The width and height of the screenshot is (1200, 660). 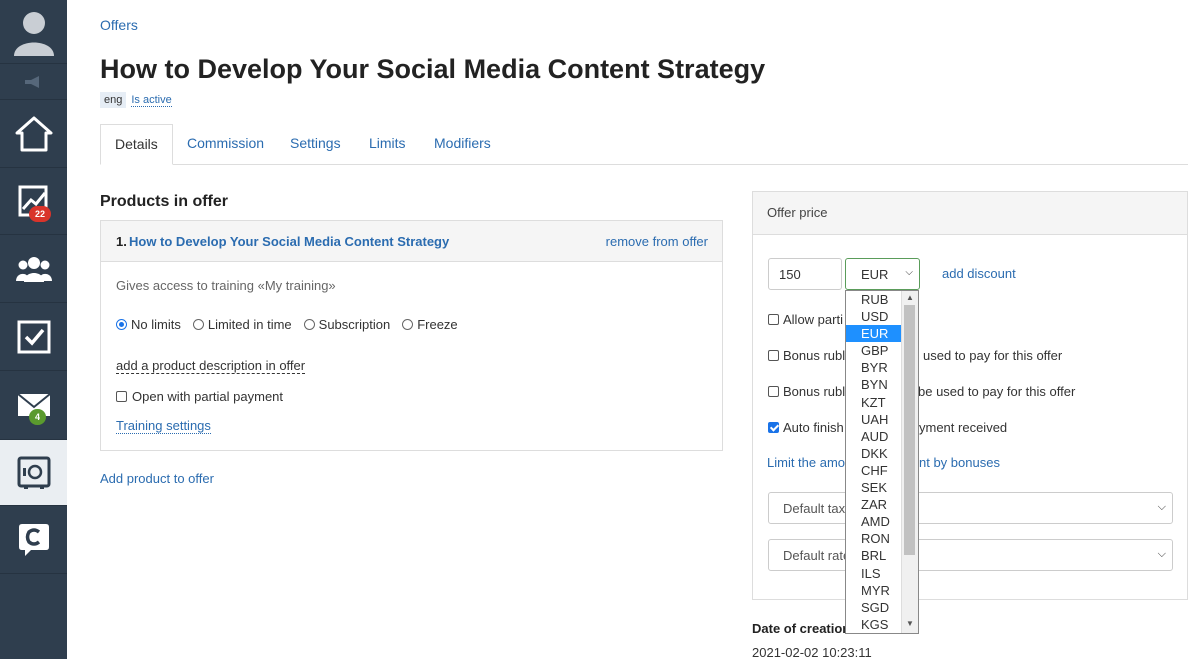 I want to click on chat-item, so click(x=33, y=540).